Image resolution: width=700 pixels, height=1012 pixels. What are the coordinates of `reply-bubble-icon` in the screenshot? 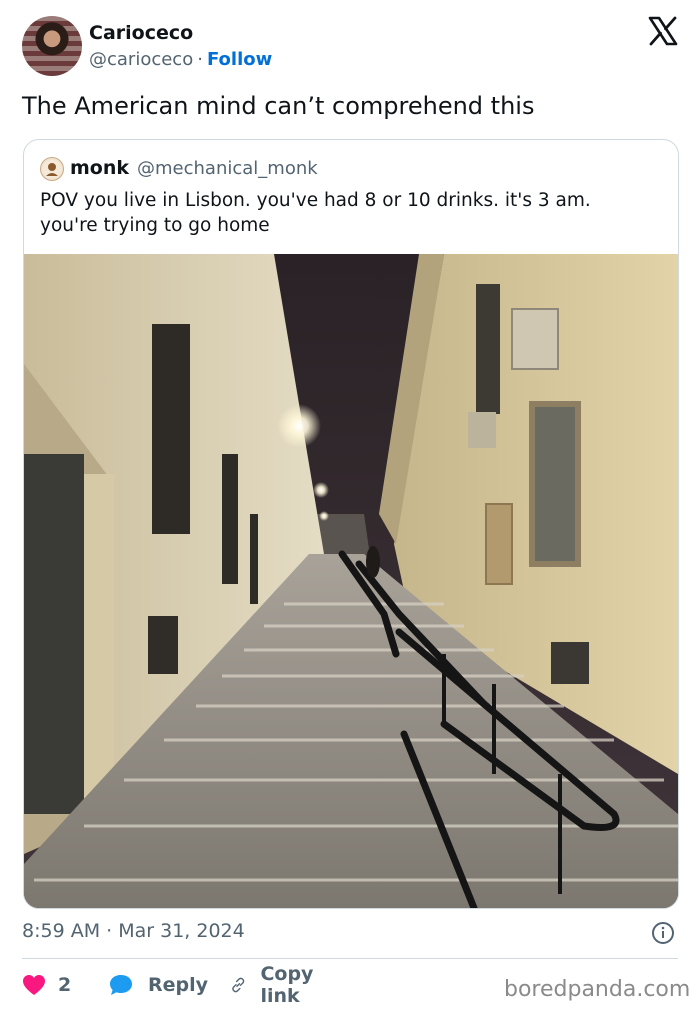 It's located at (121, 985).